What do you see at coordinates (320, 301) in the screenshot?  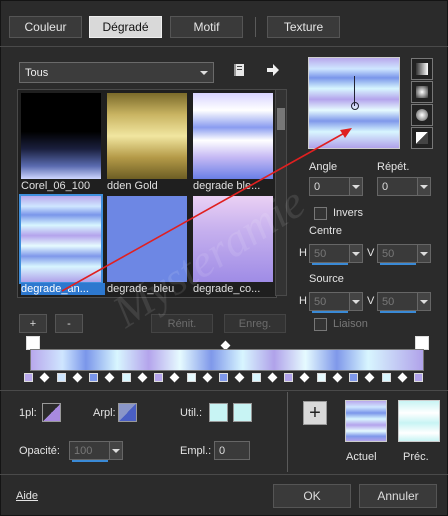 I see `source-h-value: 50` at bounding box center [320, 301].